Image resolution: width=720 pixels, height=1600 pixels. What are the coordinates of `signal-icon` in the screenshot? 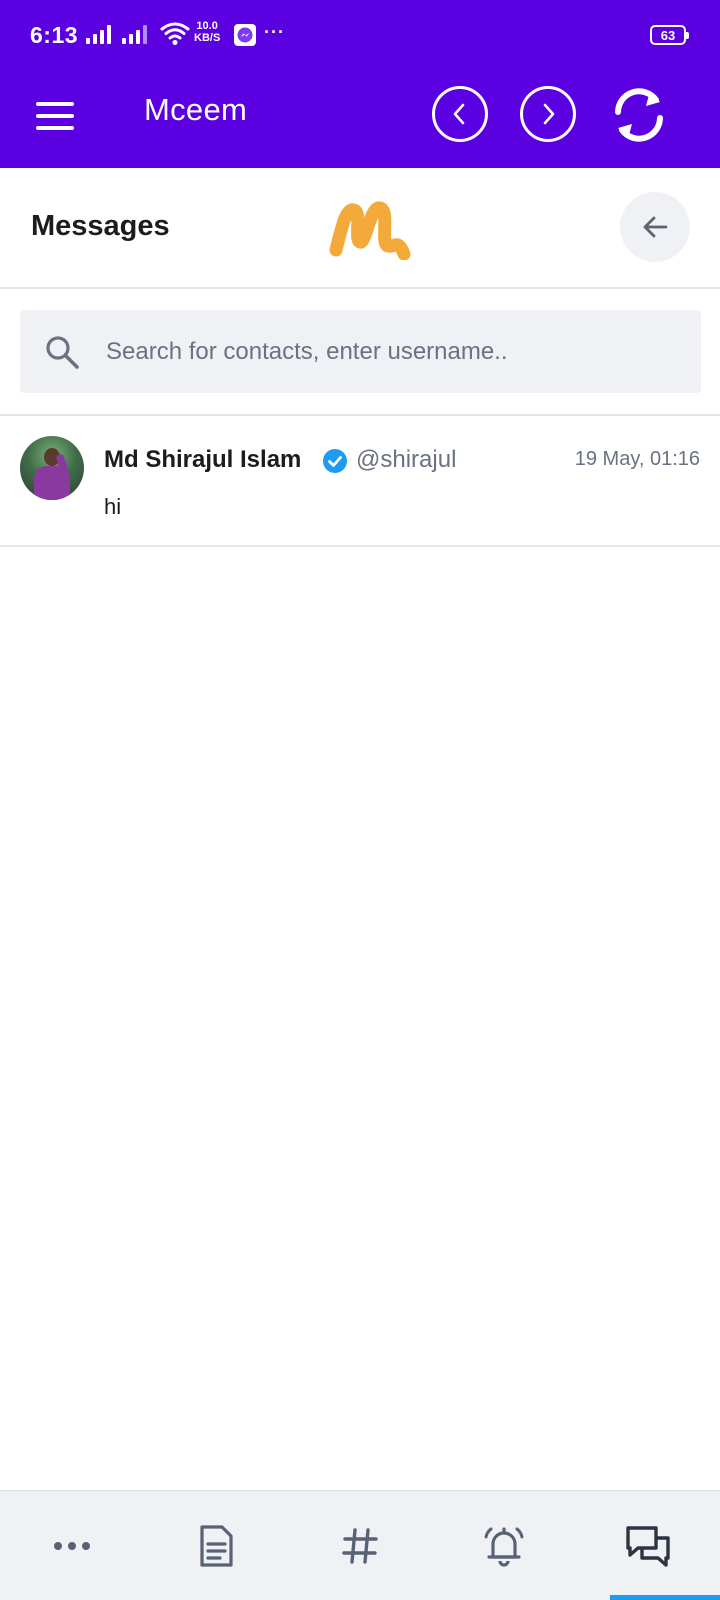 It's located at (98, 34).